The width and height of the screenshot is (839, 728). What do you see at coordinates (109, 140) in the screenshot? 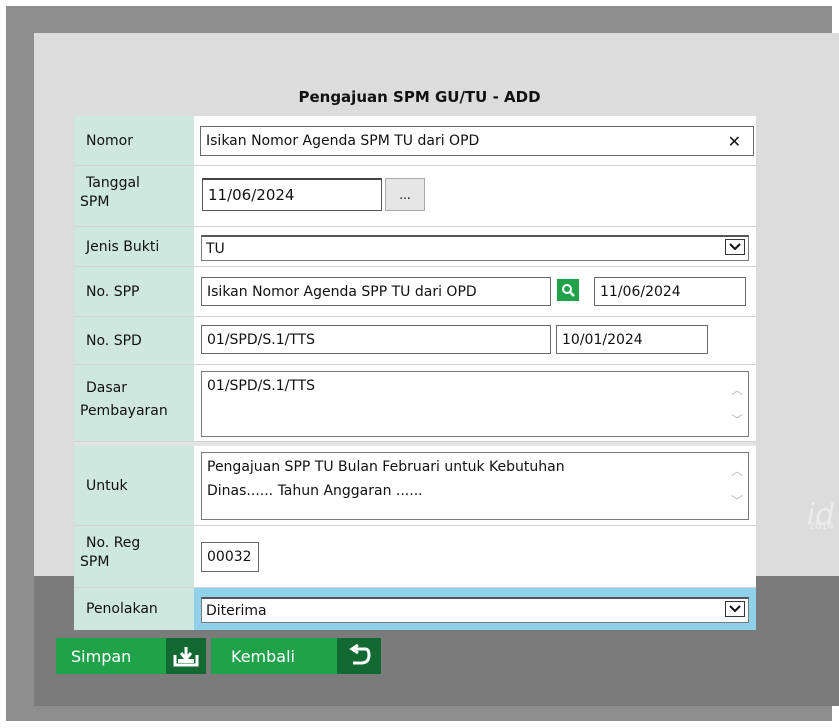
I see `label-nomor-text: Nomor` at bounding box center [109, 140].